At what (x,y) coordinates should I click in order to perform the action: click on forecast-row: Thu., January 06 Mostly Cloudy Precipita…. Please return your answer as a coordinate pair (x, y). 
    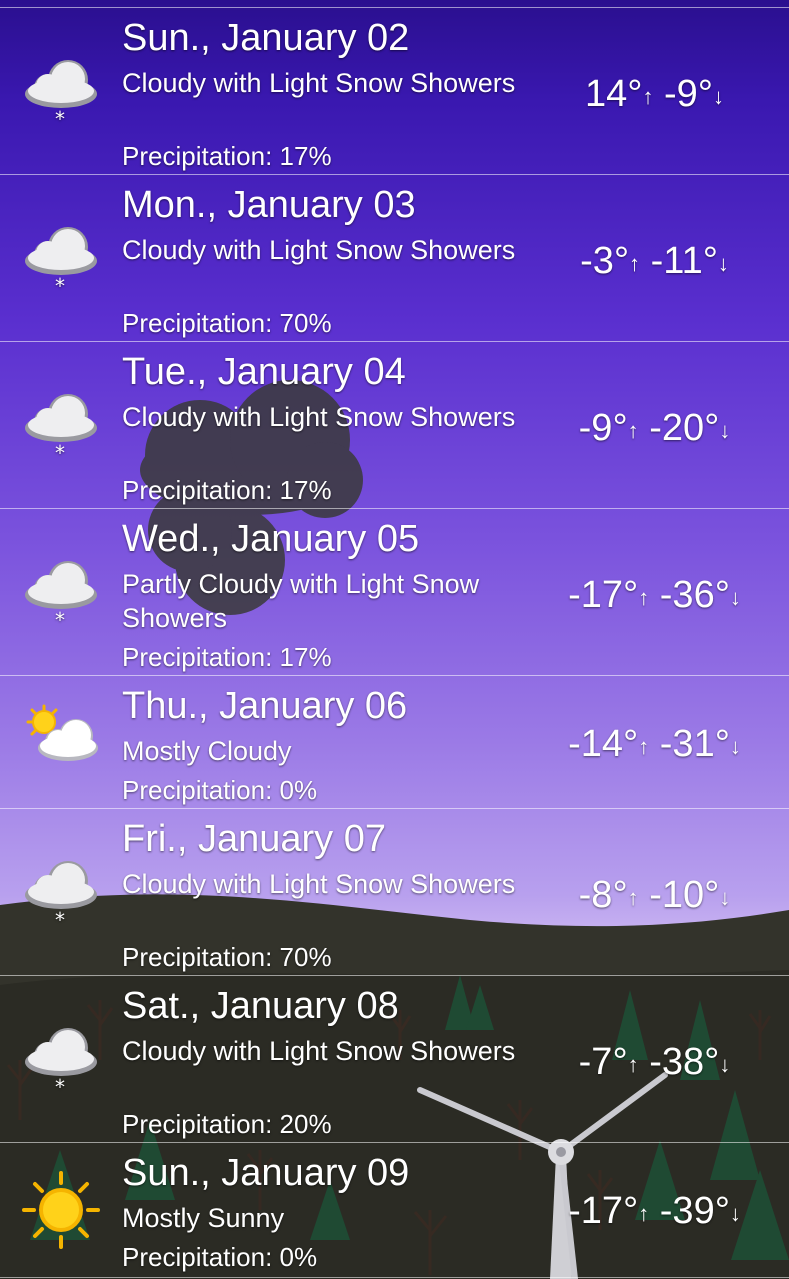
    Looking at the image, I should click on (394, 742).